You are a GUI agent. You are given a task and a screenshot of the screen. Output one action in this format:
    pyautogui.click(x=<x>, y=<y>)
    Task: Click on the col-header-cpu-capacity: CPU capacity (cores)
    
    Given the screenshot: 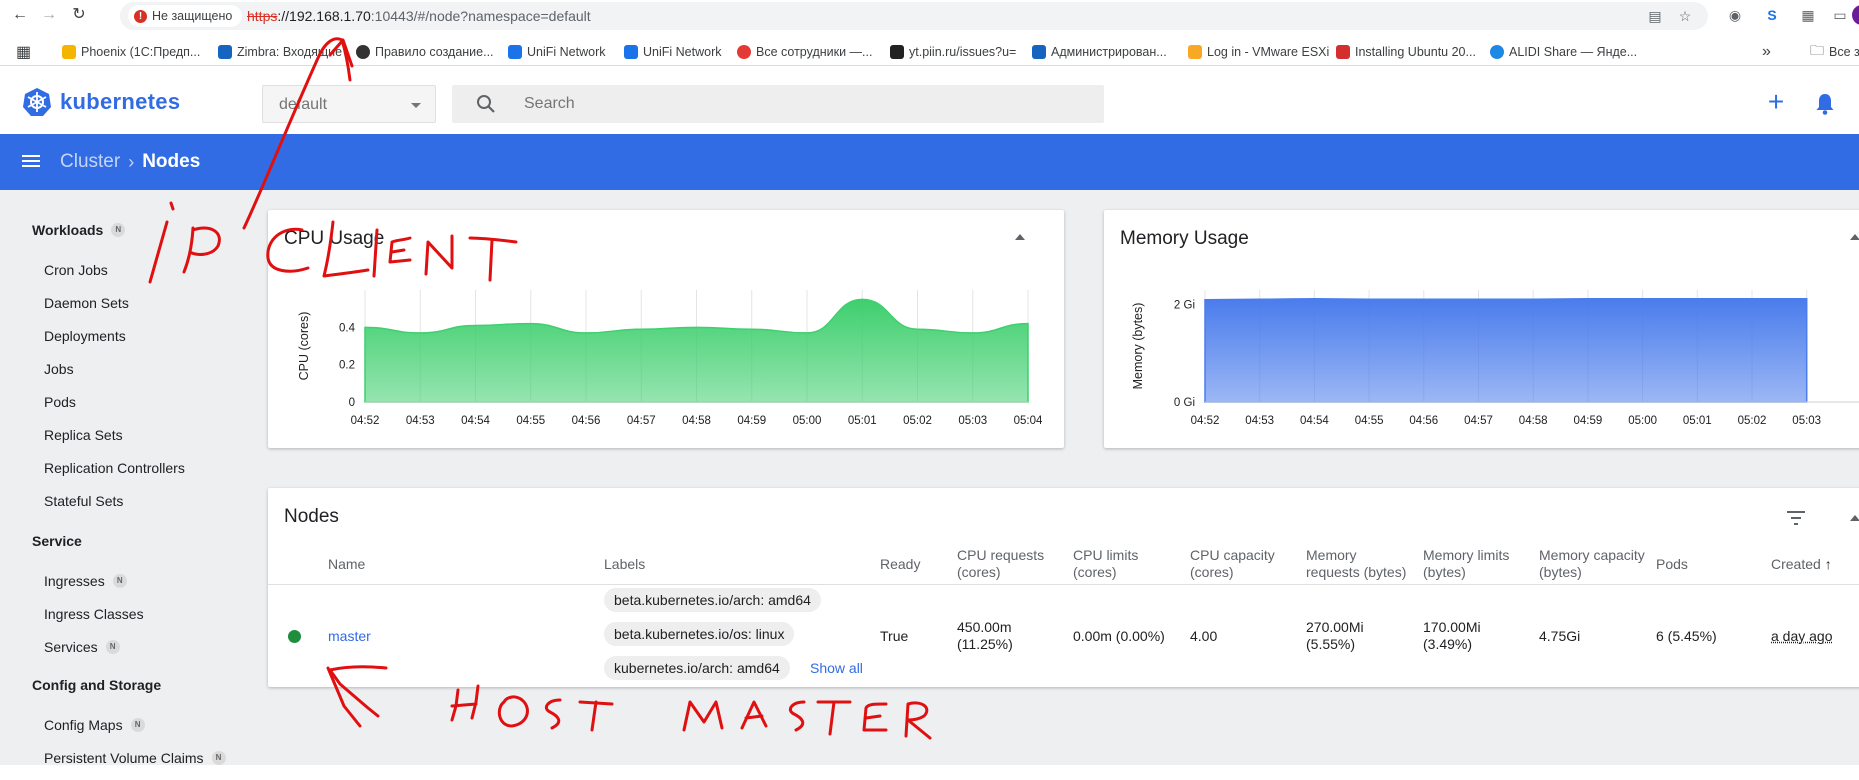 What is the action you would take?
    pyautogui.click(x=1232, y=563)
    